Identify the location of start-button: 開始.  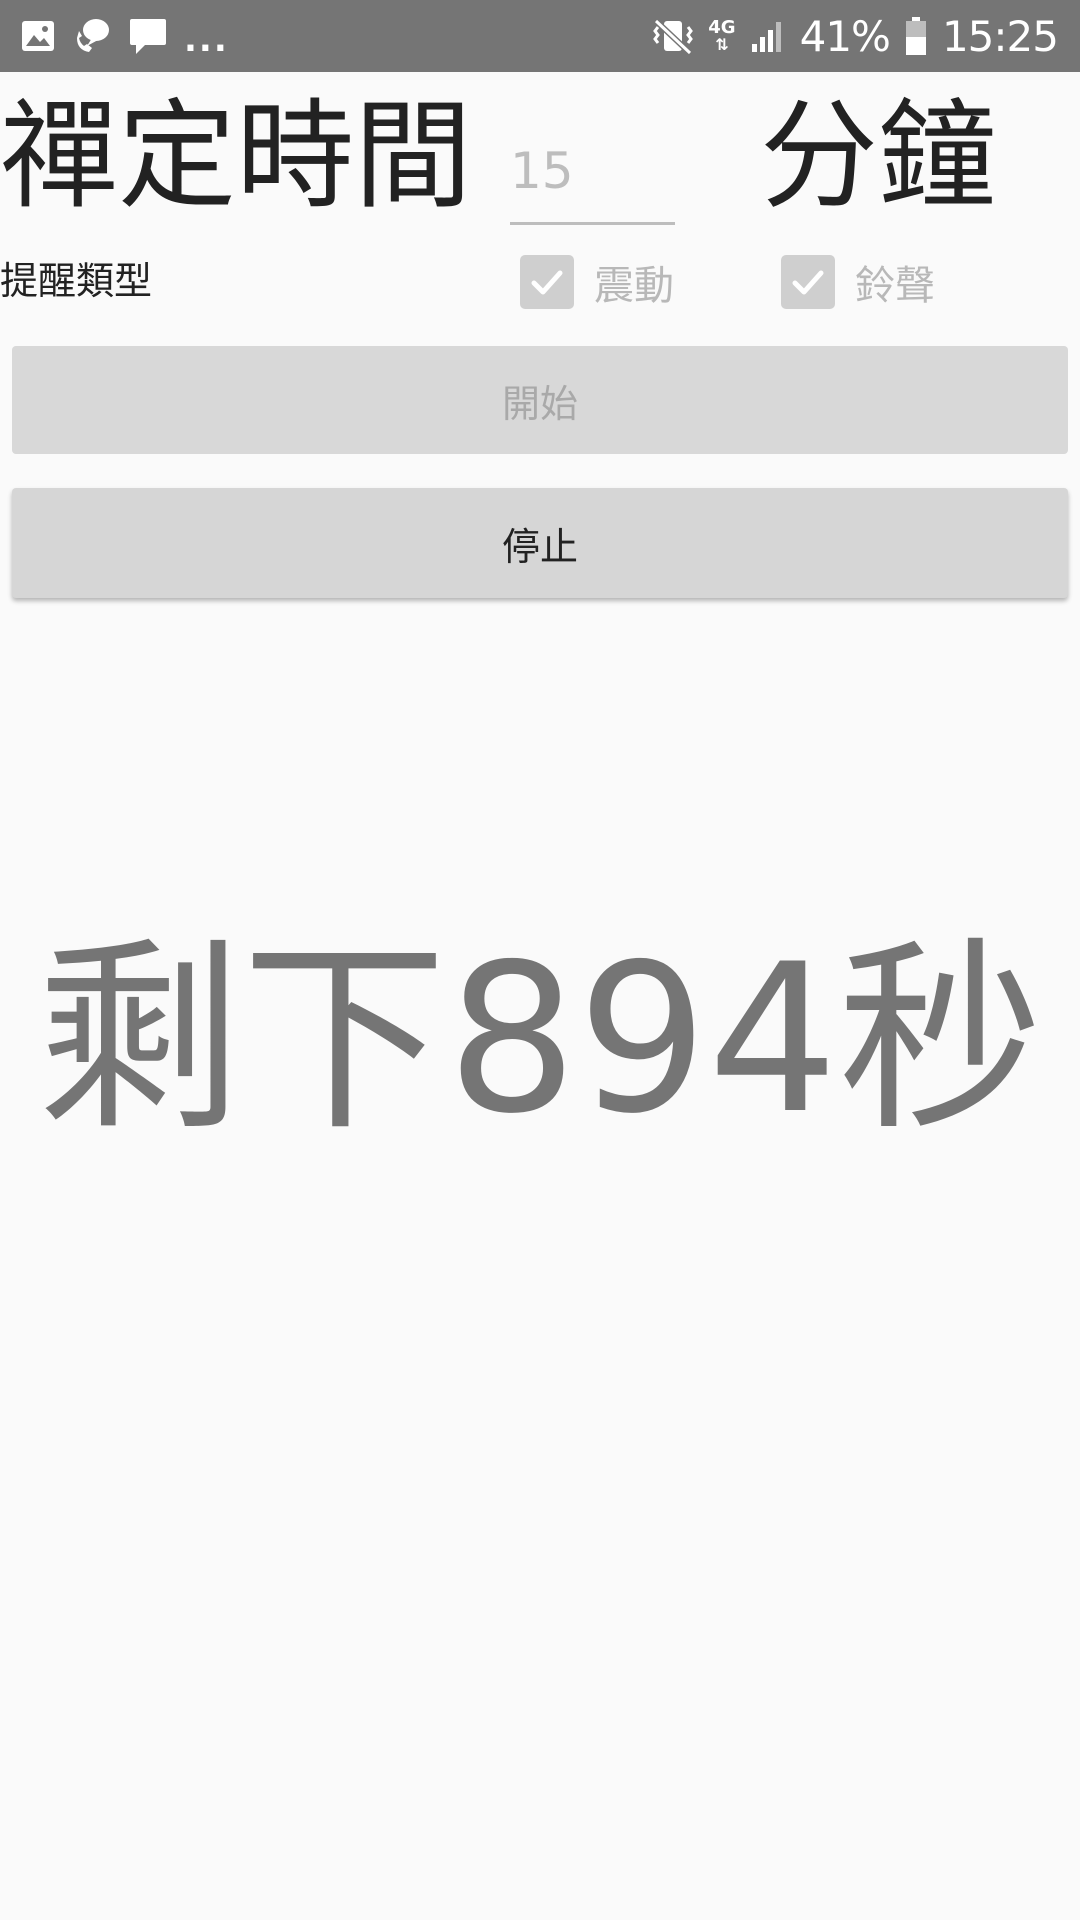
(540, 400).